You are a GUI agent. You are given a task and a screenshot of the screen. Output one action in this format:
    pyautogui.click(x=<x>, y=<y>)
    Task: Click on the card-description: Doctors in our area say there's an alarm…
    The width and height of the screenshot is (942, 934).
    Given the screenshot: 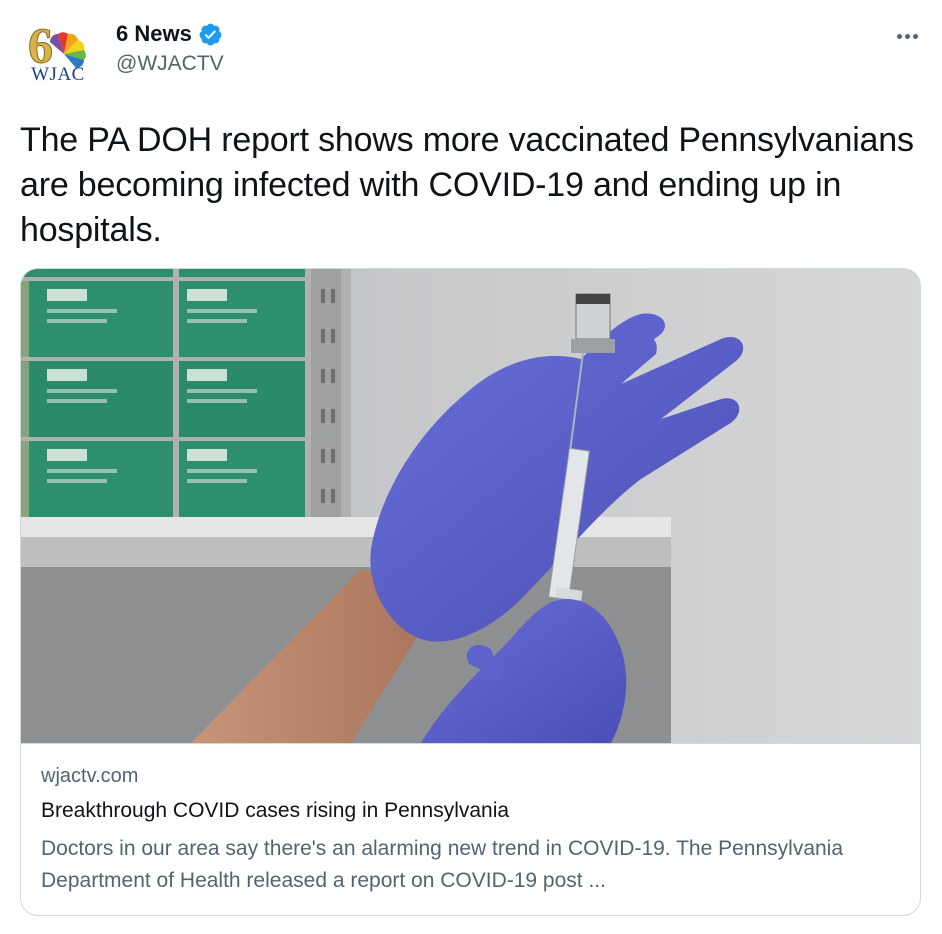 What is the action you would take?
    pyautogui.click(x=442, y=864)
    